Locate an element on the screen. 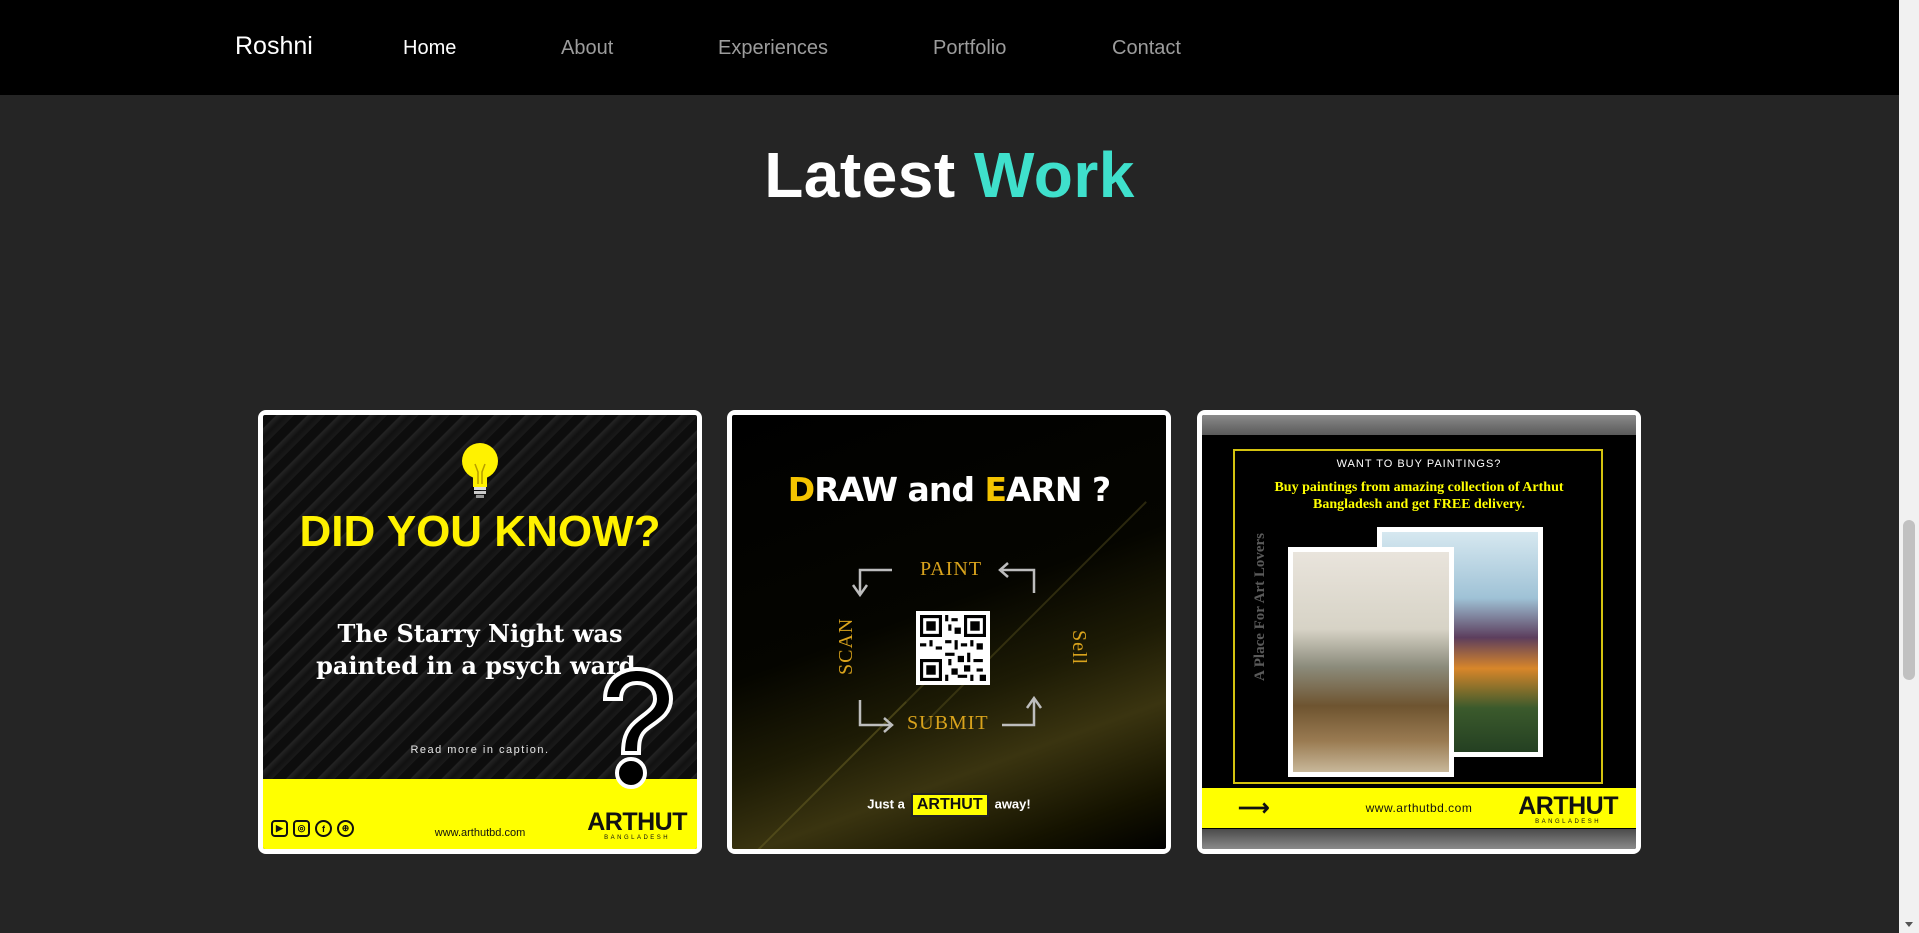 The width and height of the screenshot is (1919, 933). question-mark-icon is located at coordinates (638, 727).